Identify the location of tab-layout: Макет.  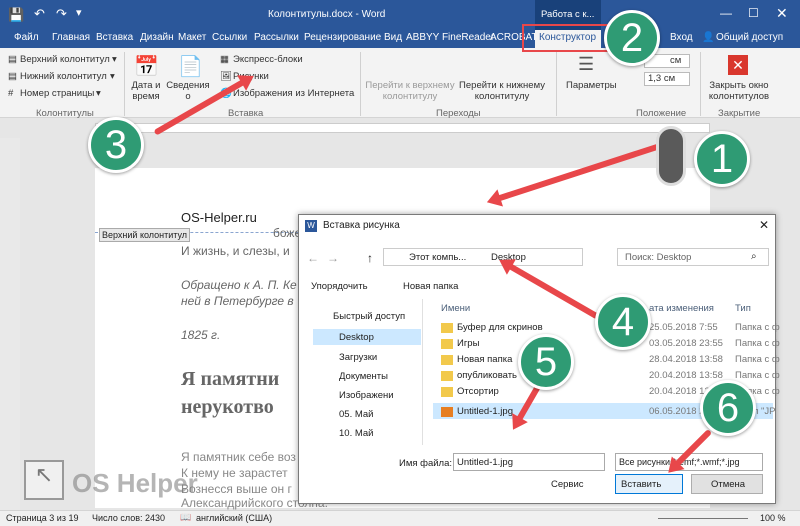
(192, 37).